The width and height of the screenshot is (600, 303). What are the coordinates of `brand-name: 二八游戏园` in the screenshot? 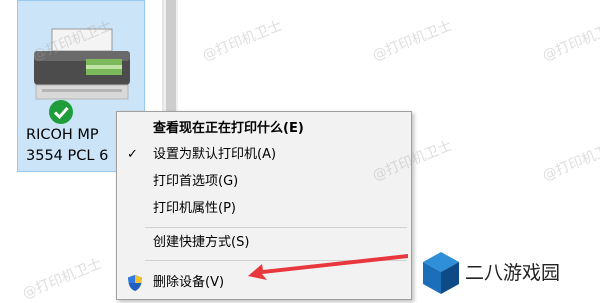 It's located at (513, 273).